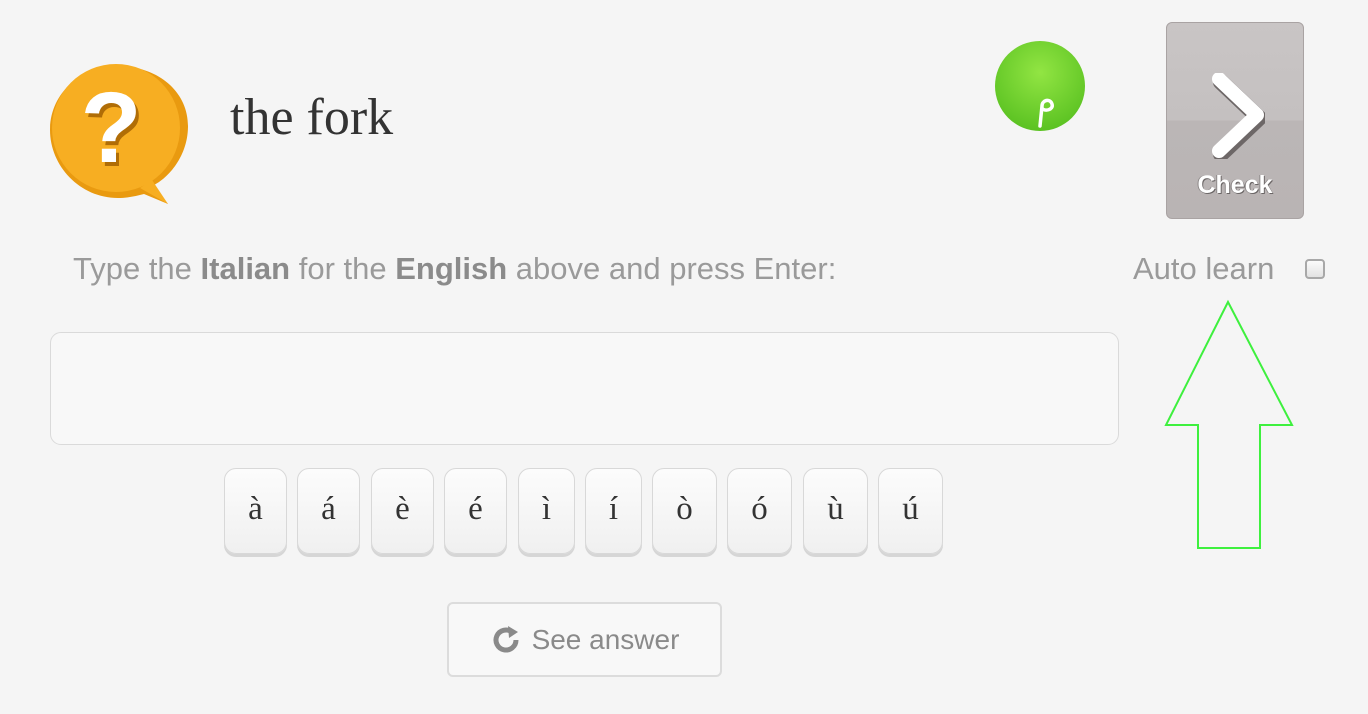 The width and height of the screenshot is (1368, 714). What do you see at coordinates (605, 639) in the screenshot?
I see `see-answer-label: See answer` at bounding box center [605, 639].